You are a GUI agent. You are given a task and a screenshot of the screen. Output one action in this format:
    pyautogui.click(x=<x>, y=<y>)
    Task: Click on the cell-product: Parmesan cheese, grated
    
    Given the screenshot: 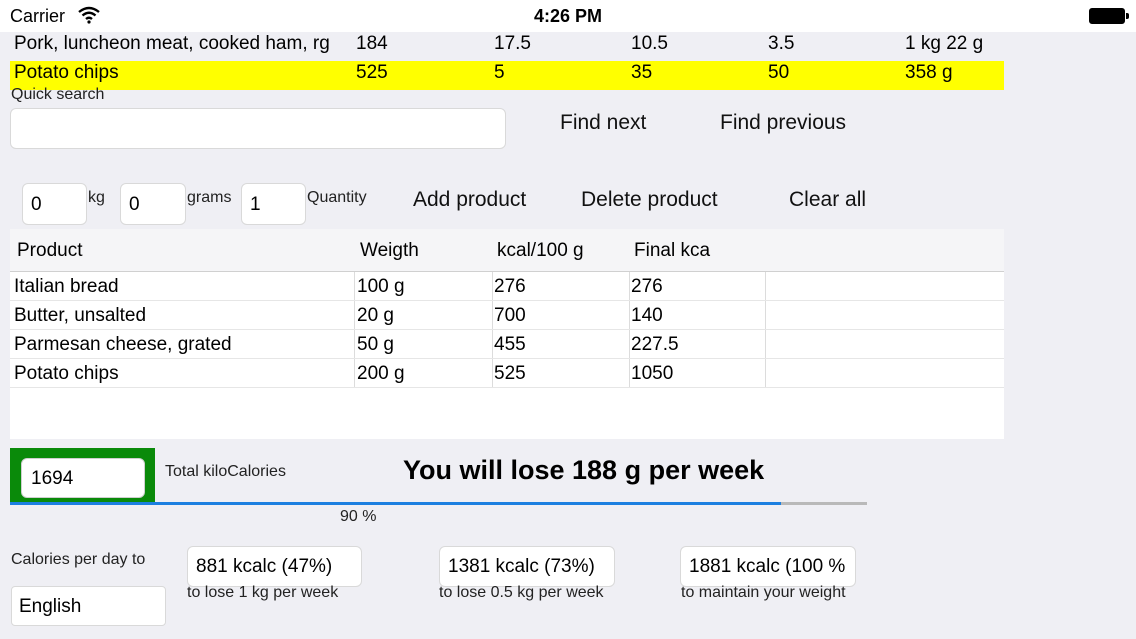 What is the action you would take?
    pyautogui.click(x=123, y=344)
    